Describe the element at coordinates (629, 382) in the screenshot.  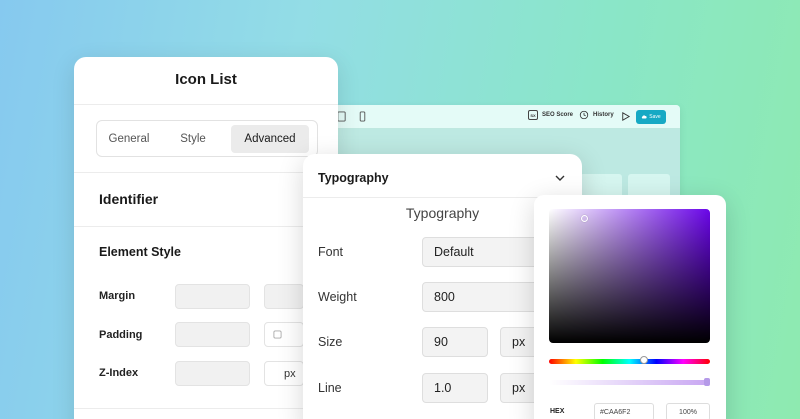
I see `alpha-slider` at that location.